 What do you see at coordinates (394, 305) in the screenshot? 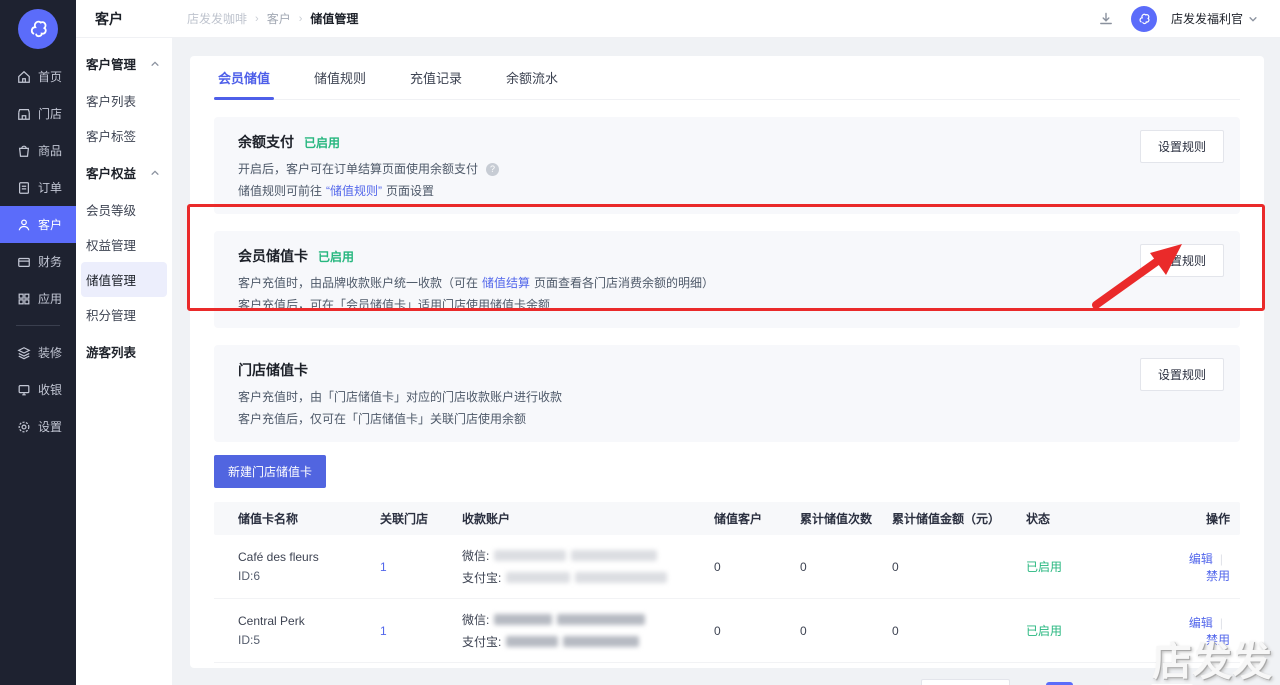
I see `card-description: 客户充值后，可在「会员储值卡」适用门店使用储值卡余额` at bounding box center [394, 305].